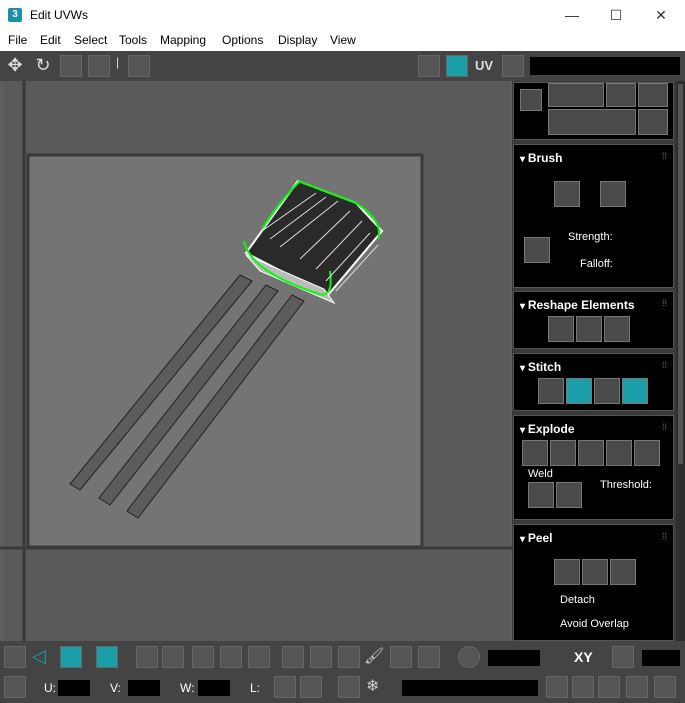  Describe the element at coordinates (173, 657) in the screenshot. I see `shrink-selection-icon` at that location.